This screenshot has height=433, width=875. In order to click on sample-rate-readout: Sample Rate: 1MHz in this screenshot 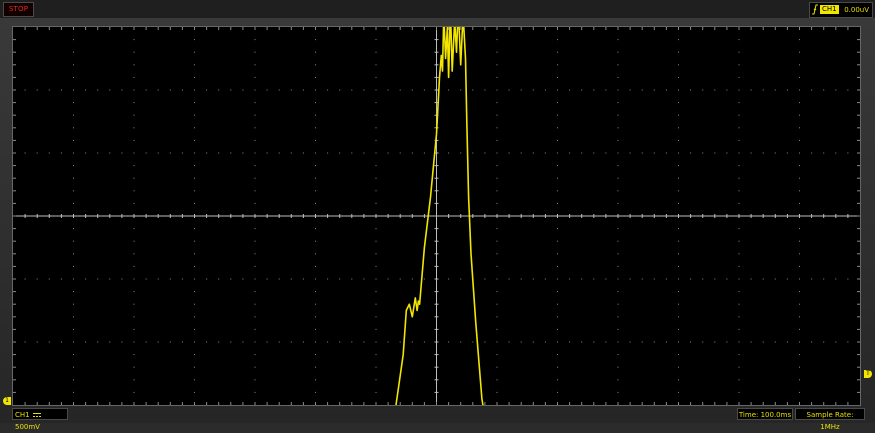, I will do `click(830, 419)`.